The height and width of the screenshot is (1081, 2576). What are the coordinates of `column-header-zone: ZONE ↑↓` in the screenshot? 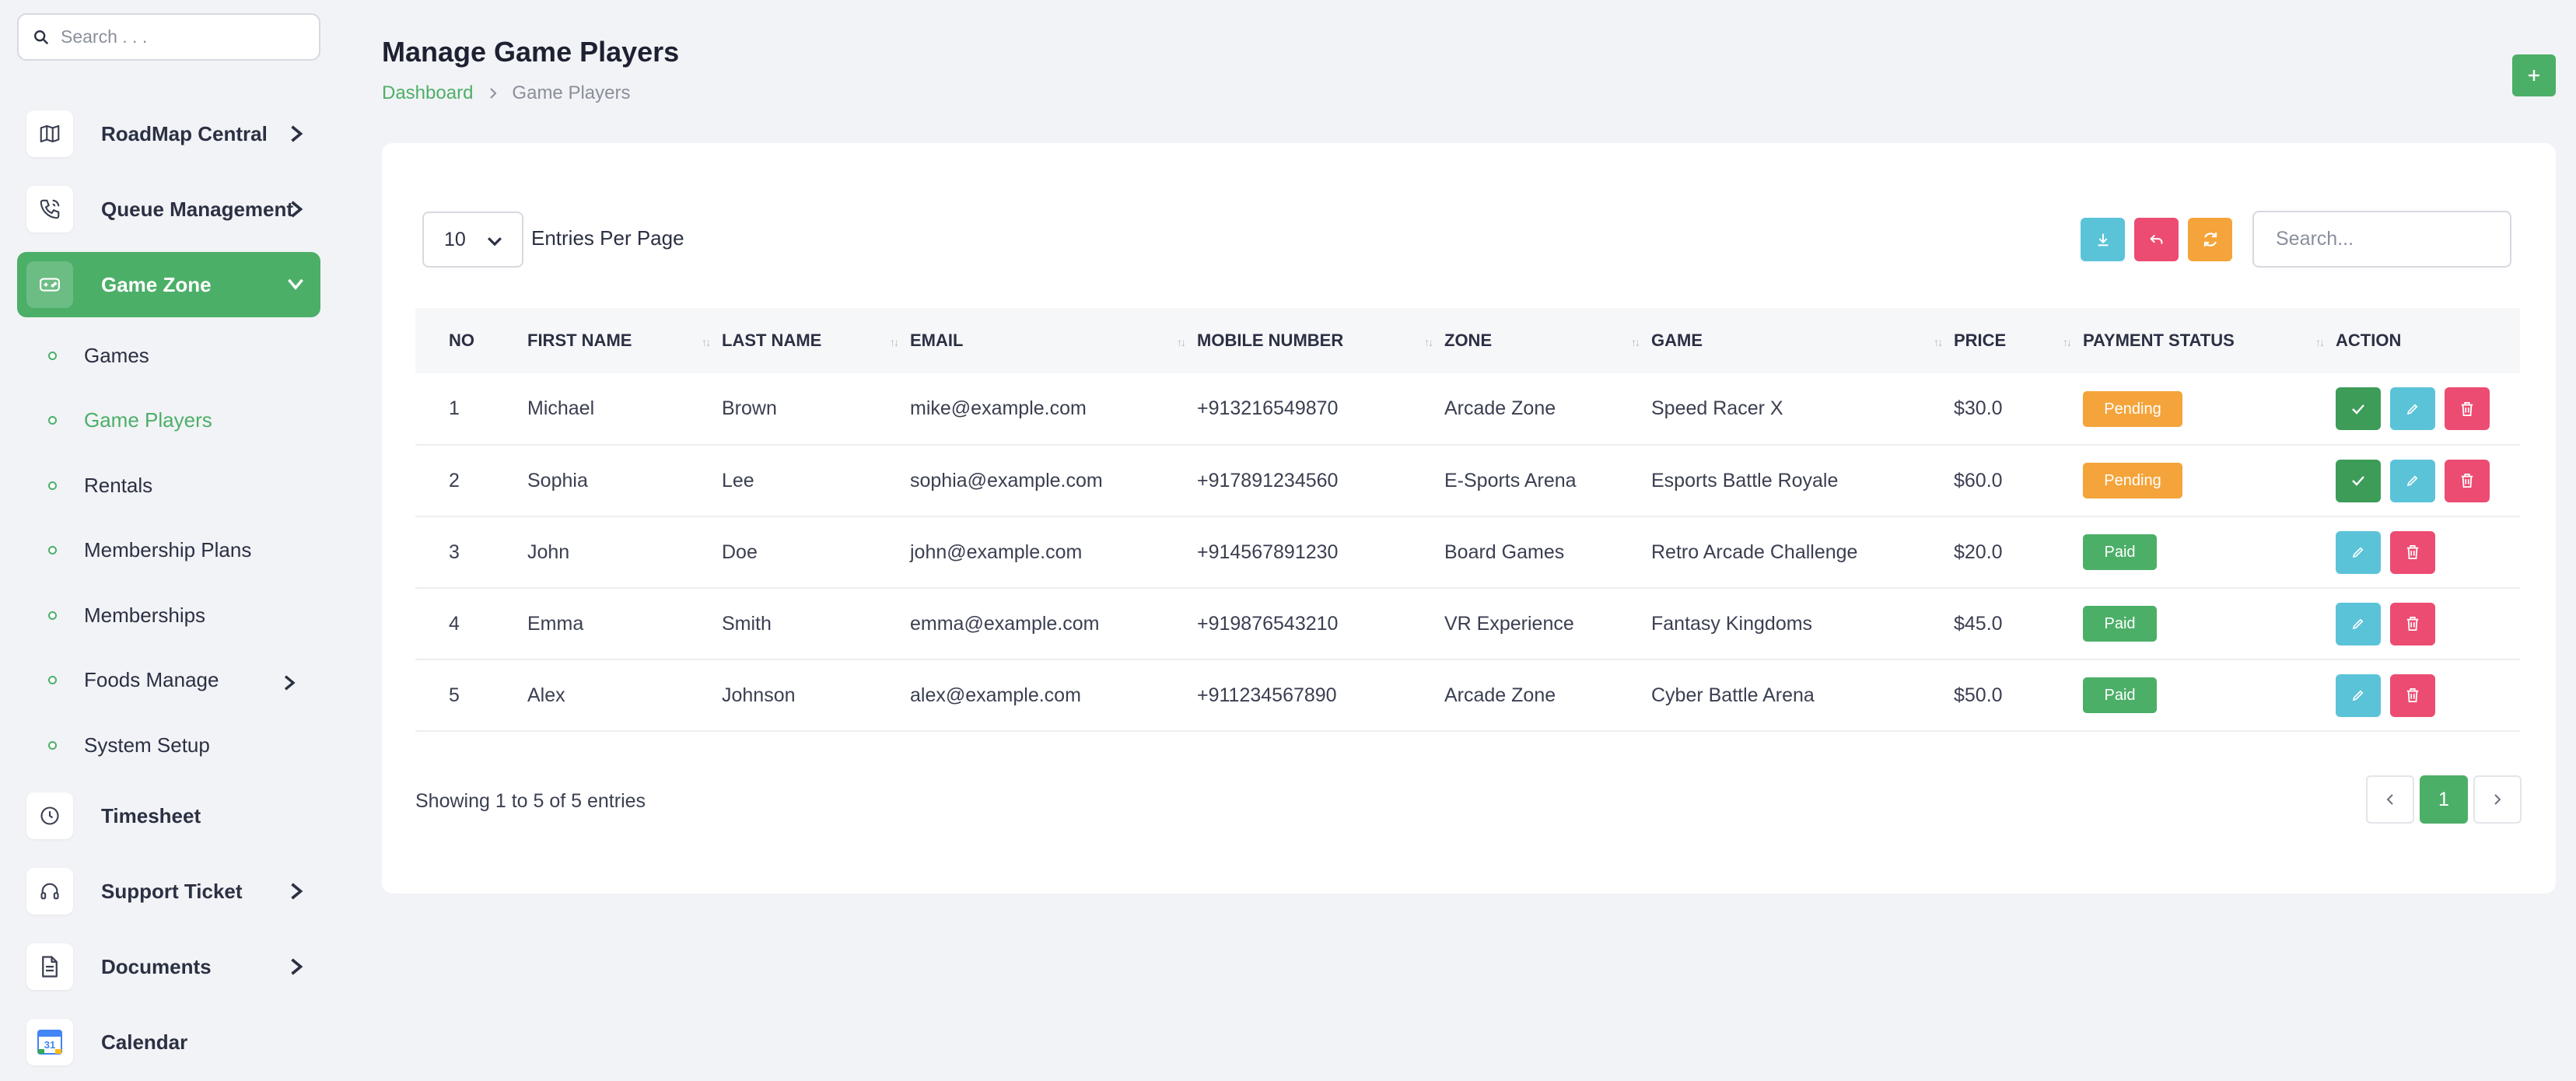 It's located at (1548, 340).